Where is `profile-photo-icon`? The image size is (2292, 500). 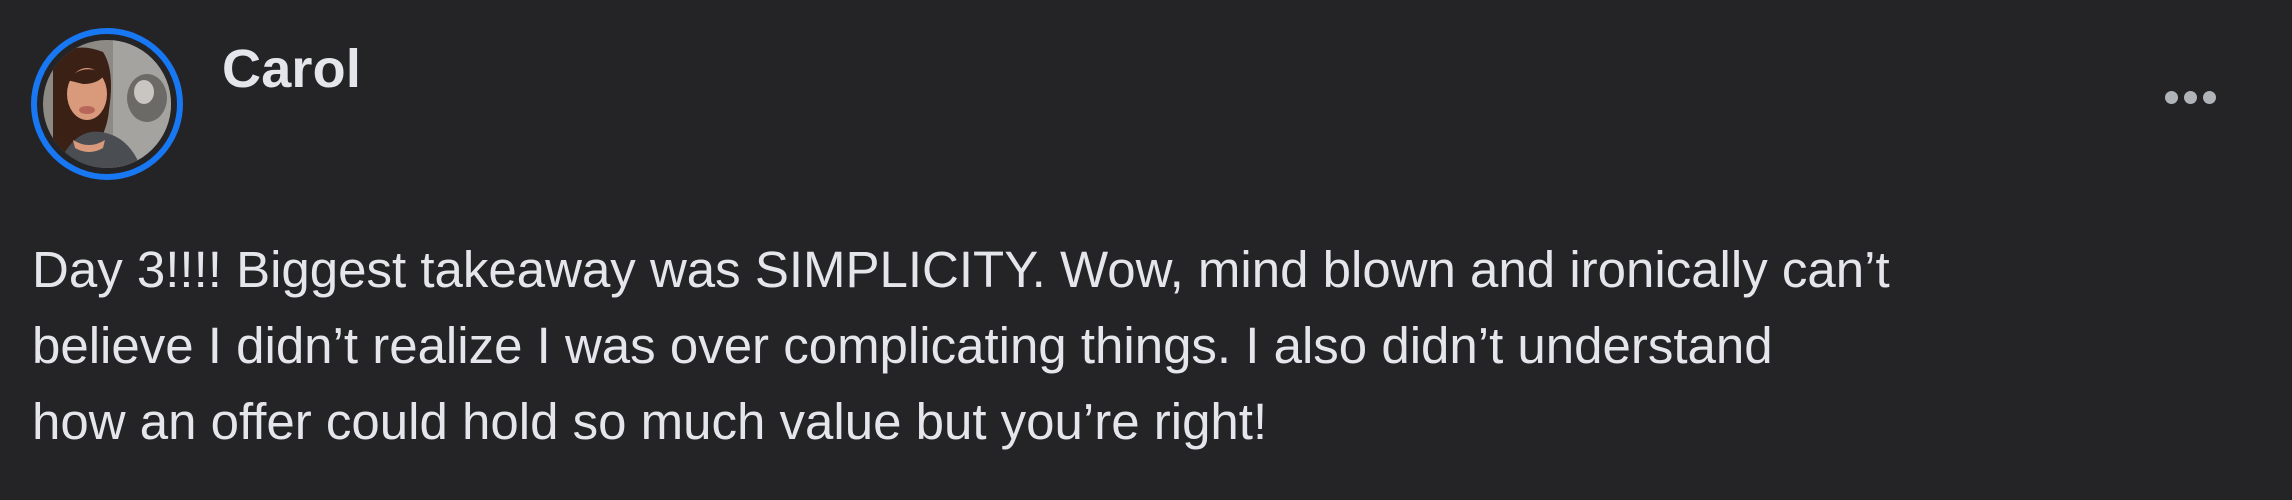 profile-photo-icon is located at coordinates (107, 104).